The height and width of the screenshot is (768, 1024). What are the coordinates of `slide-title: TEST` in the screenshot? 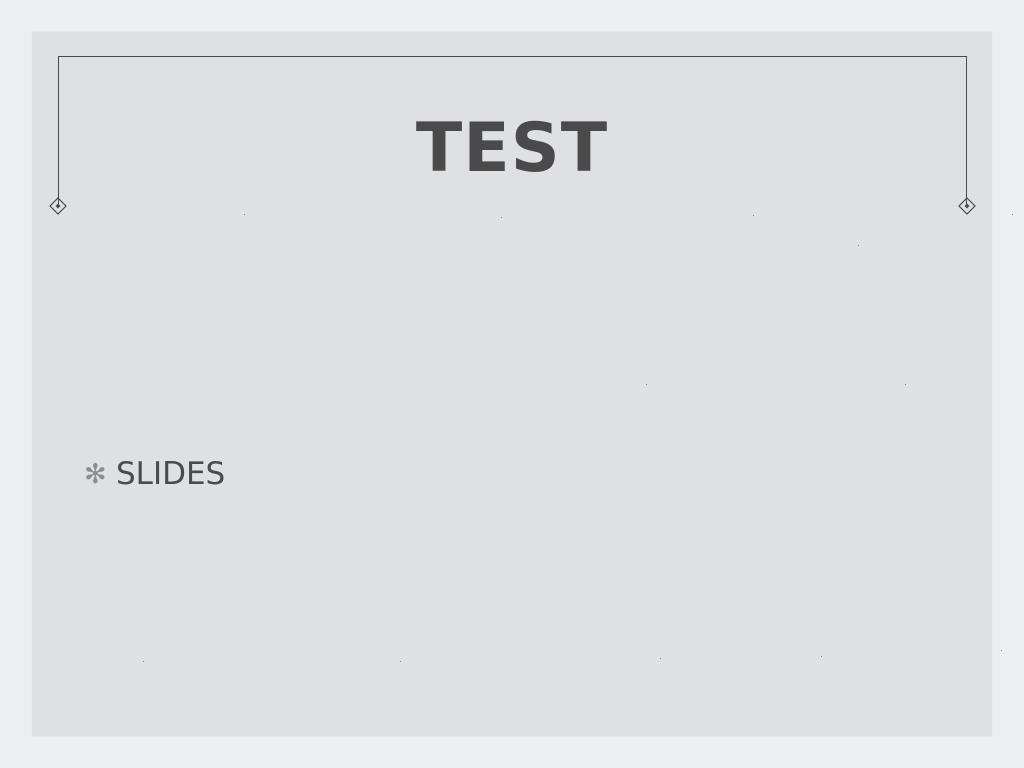 It's located at (512, 148).